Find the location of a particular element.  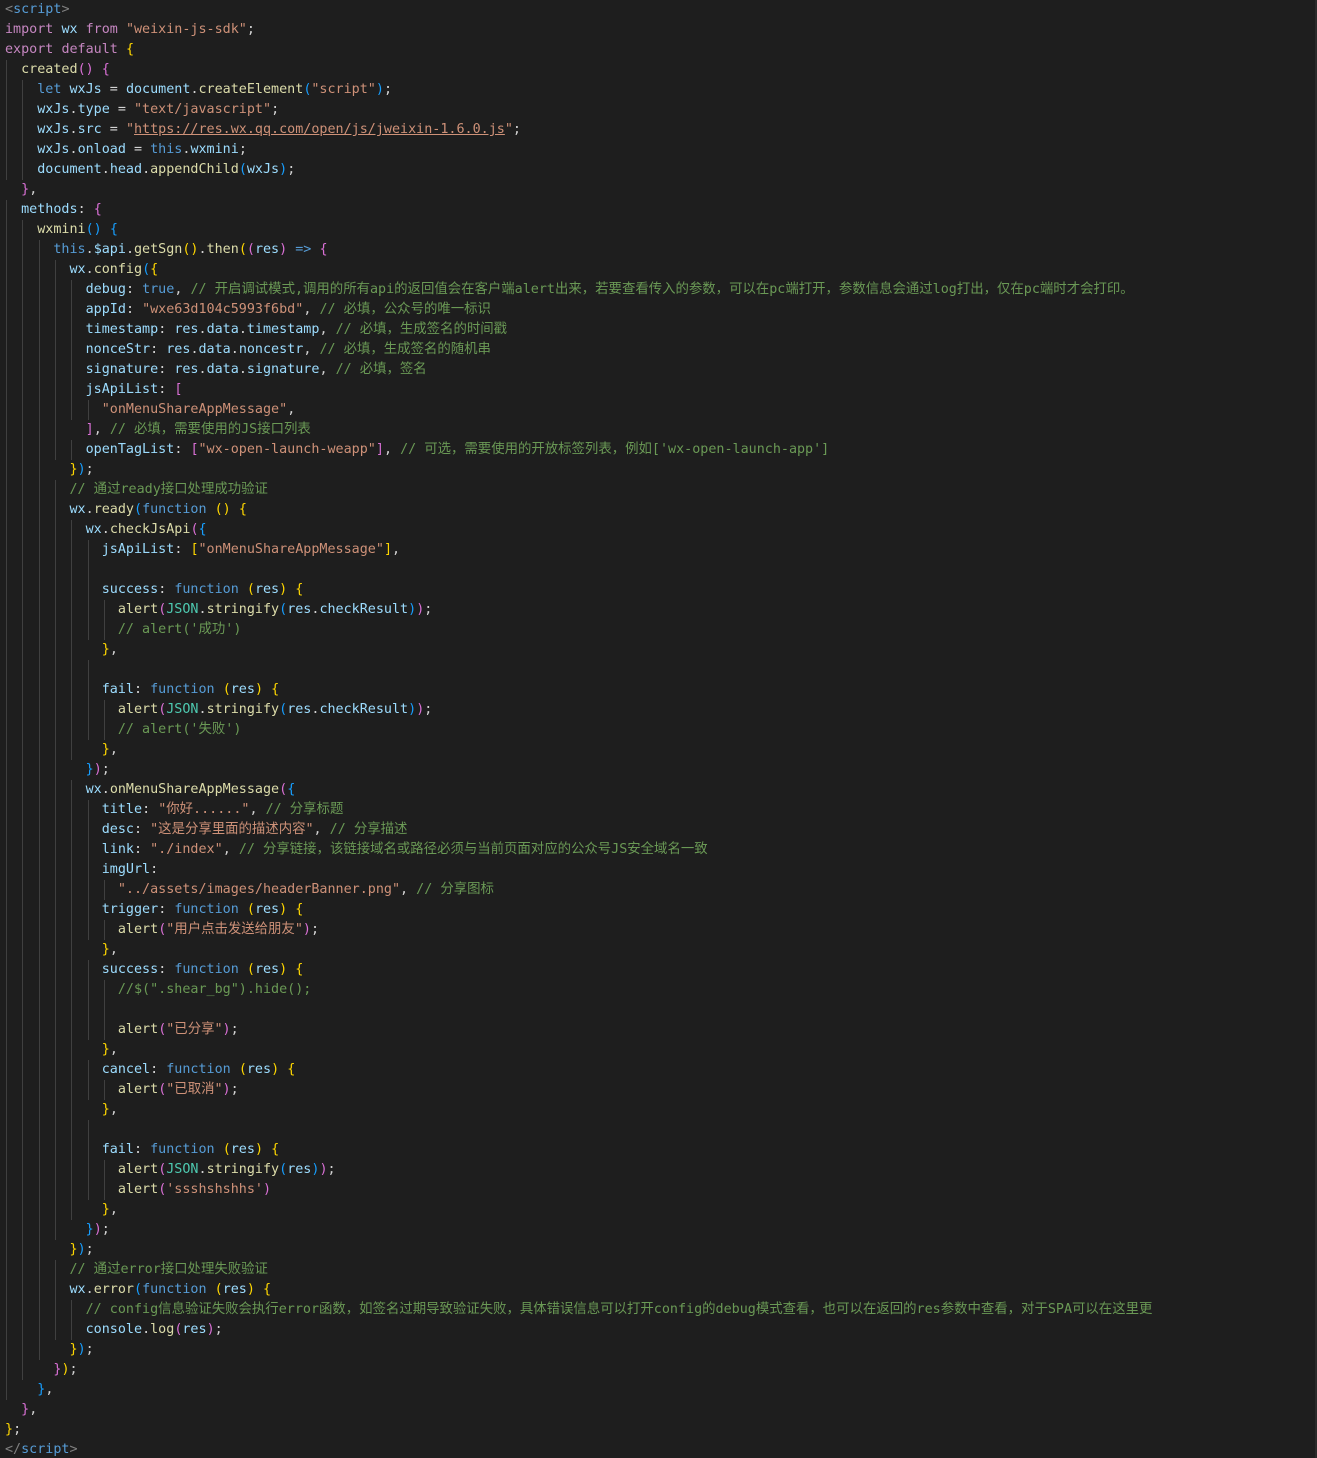

code-token: { is located at coordinates (242, 509).